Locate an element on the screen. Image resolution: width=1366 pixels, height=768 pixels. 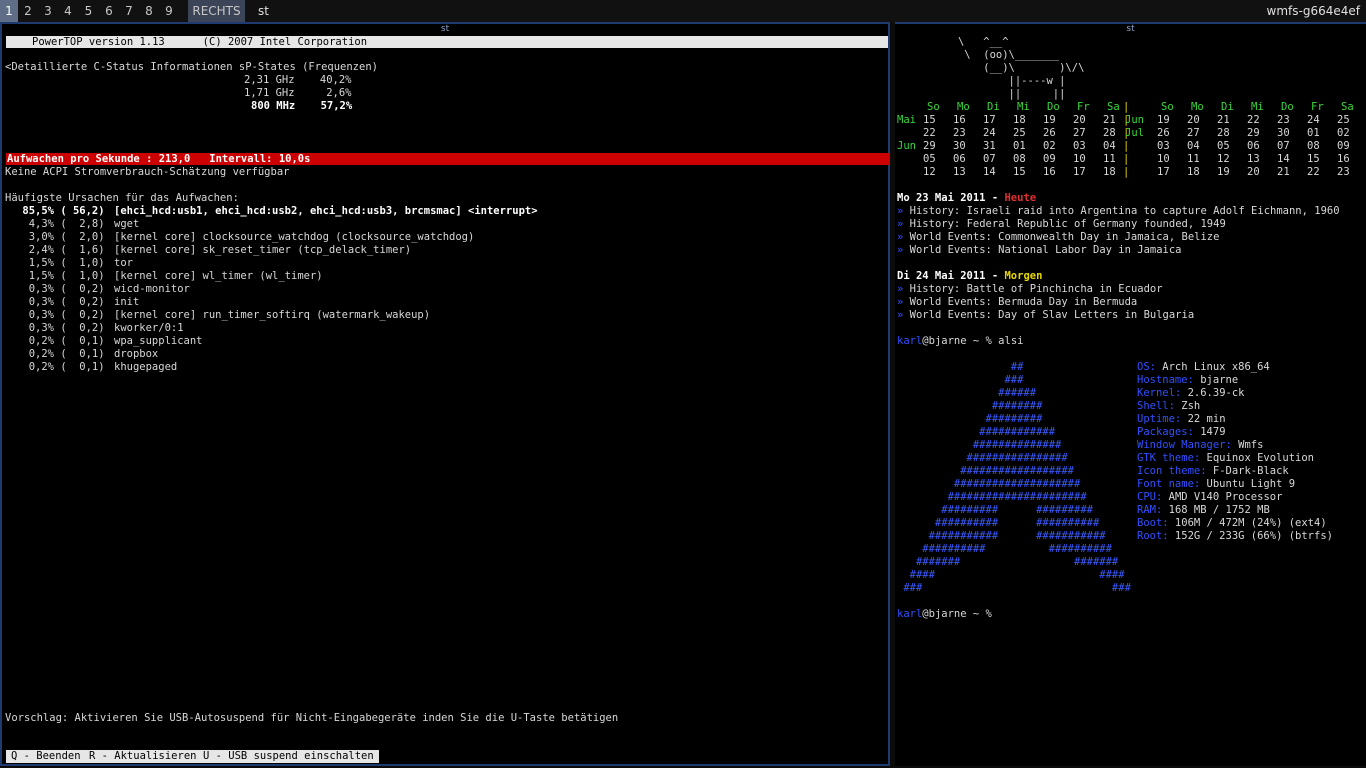
event-category: History is located at coordinates (931, 289).